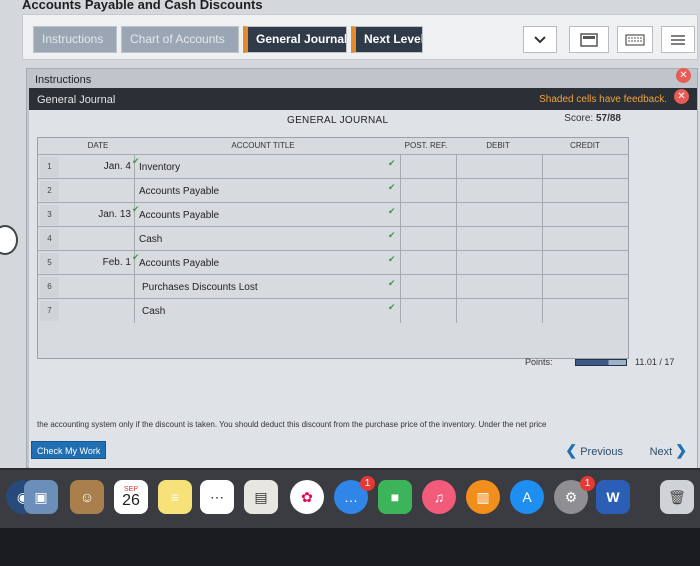  I want to click on contacts-icon: ☺, so click(87, 497).